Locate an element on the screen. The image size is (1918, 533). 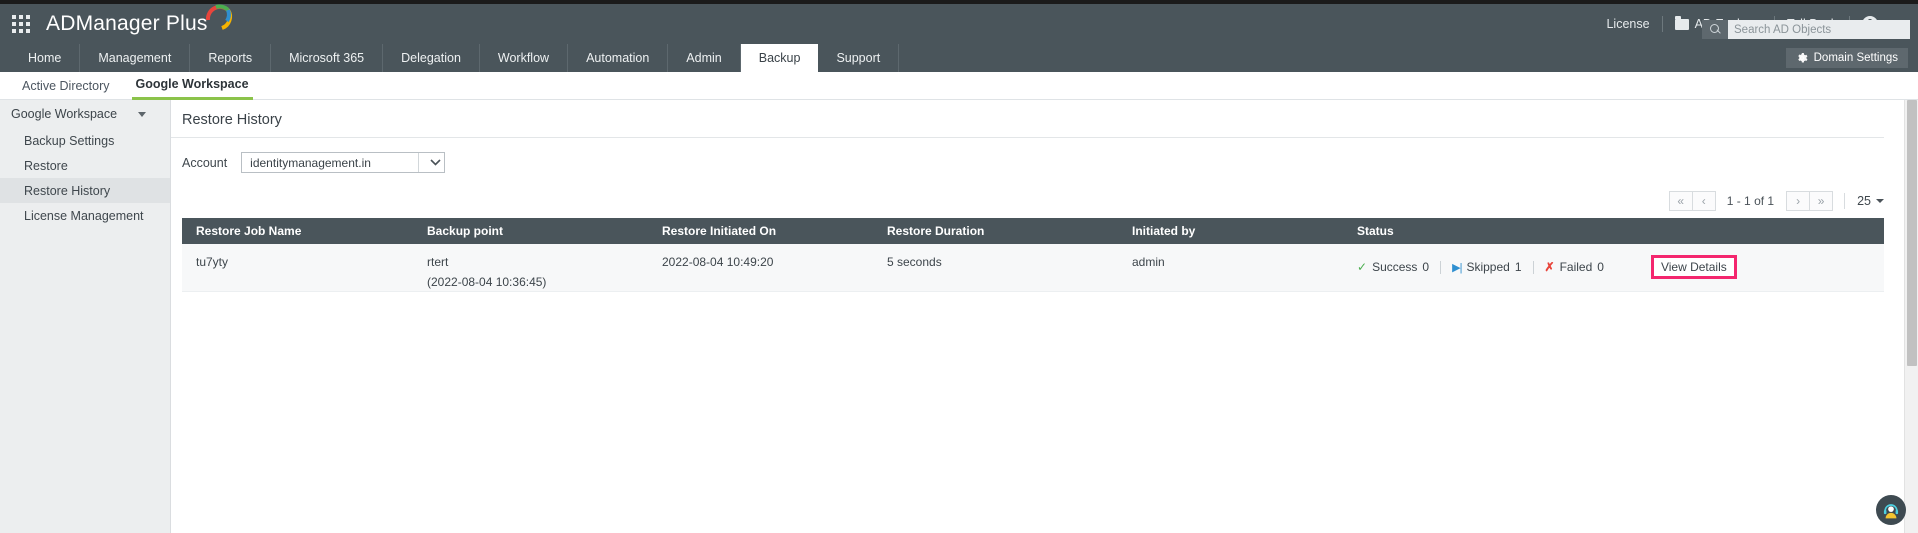
pagination-prev-button: ‹ is located at coordinates (1703, 201).